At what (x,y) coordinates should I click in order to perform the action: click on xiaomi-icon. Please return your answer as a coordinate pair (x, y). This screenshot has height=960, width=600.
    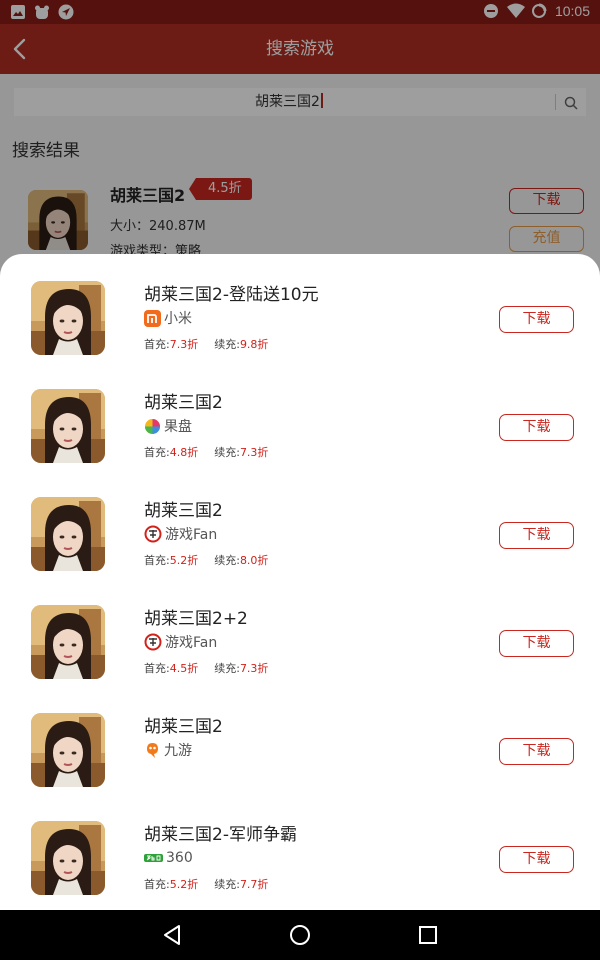
    Looking at the image, I should click on (152, 318).